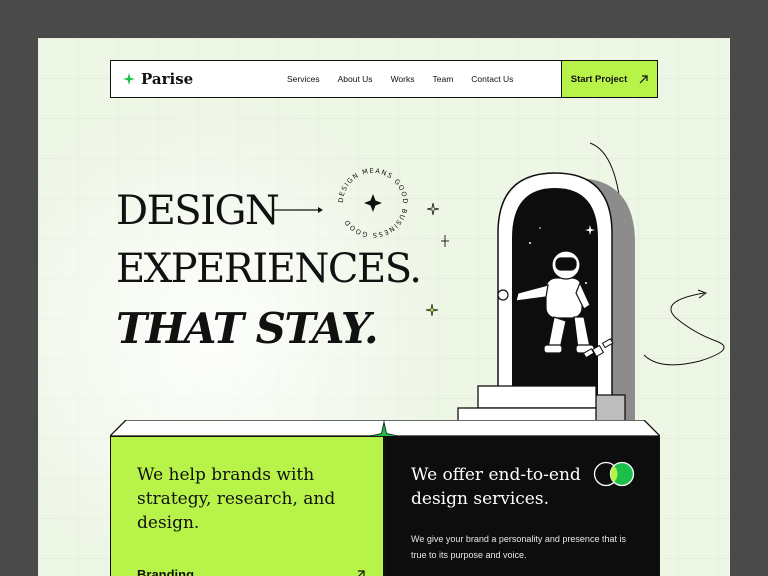 The image size is (768, 576). Describe the element at coordinates (269, 269) in the screenshot. I see `hero-line-2: EXPERIENCES.` at that location.